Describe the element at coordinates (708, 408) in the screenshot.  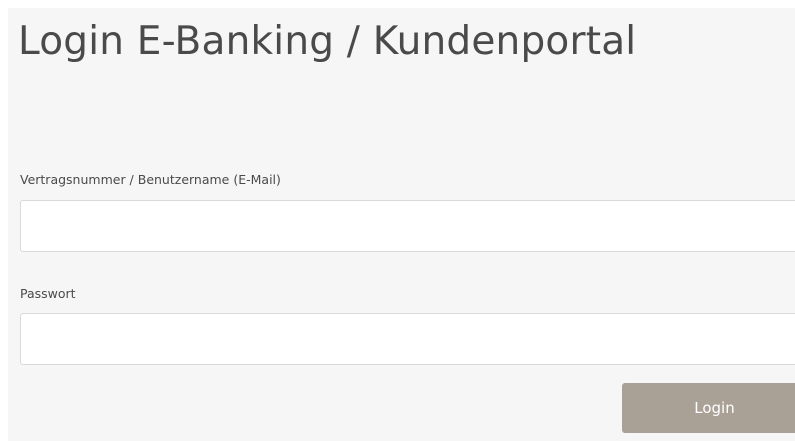
I see `login-button: Login` at that location.